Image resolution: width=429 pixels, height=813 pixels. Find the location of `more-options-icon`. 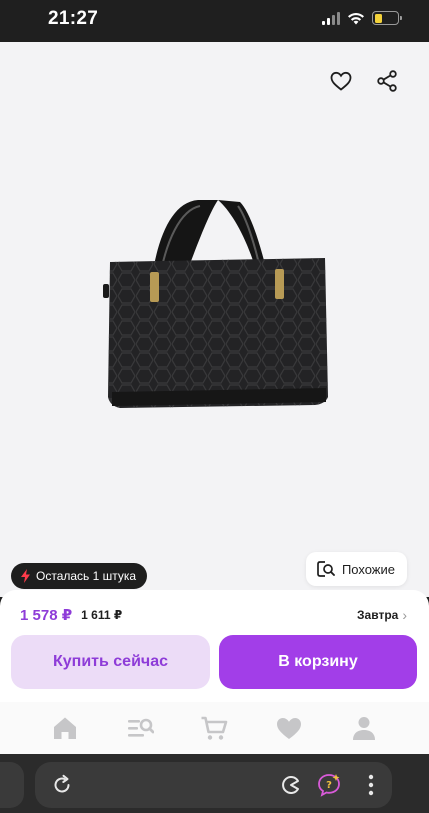

more-options-icon is located at coordinates (371, 785).